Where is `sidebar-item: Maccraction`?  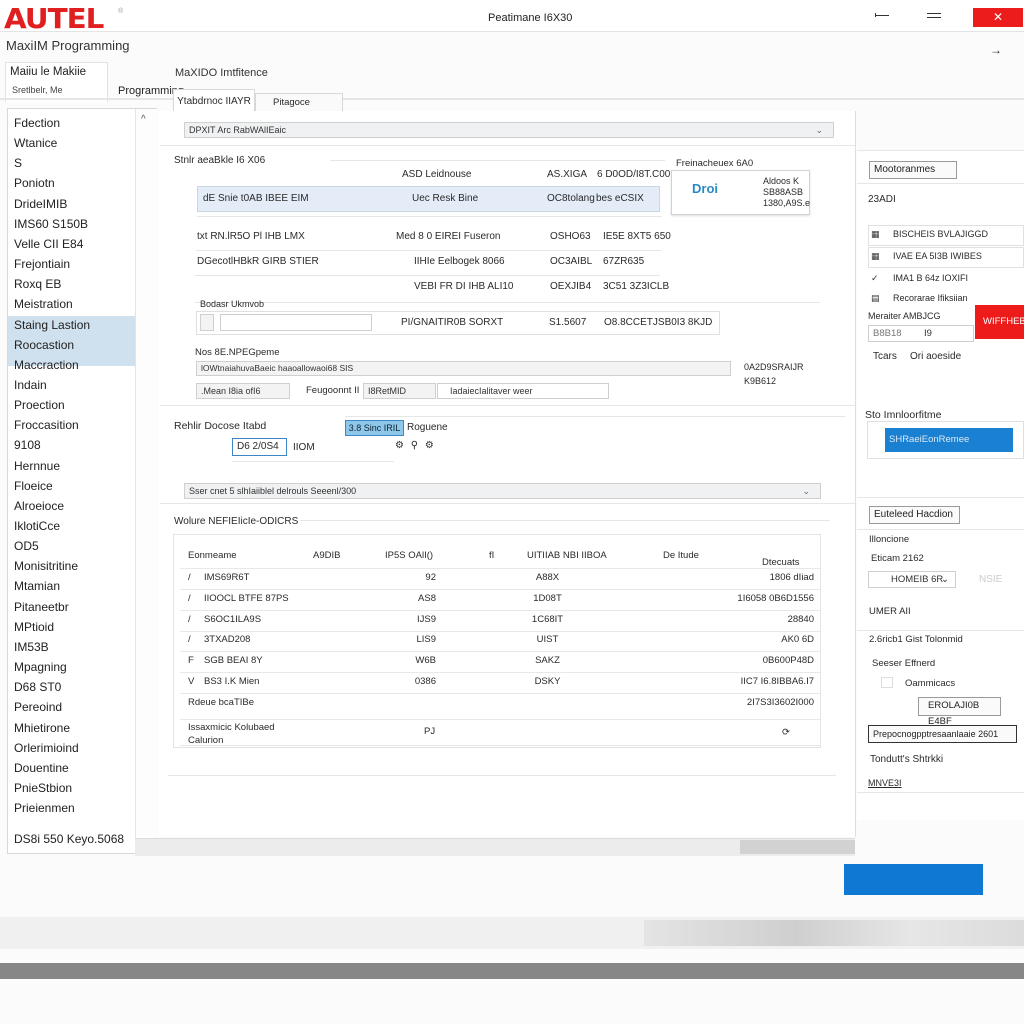
sidebar-item: Maccraction is located at coordinates (46, 365).